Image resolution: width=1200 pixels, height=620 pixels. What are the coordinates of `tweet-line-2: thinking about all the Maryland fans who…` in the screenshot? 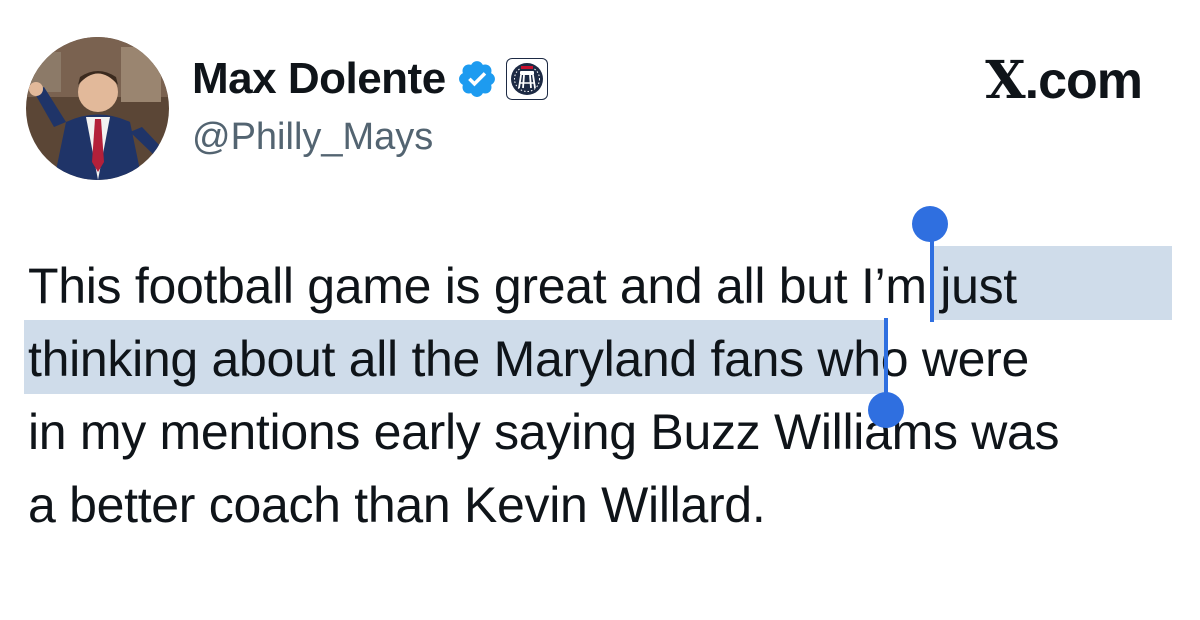 It's located at (603, 359).